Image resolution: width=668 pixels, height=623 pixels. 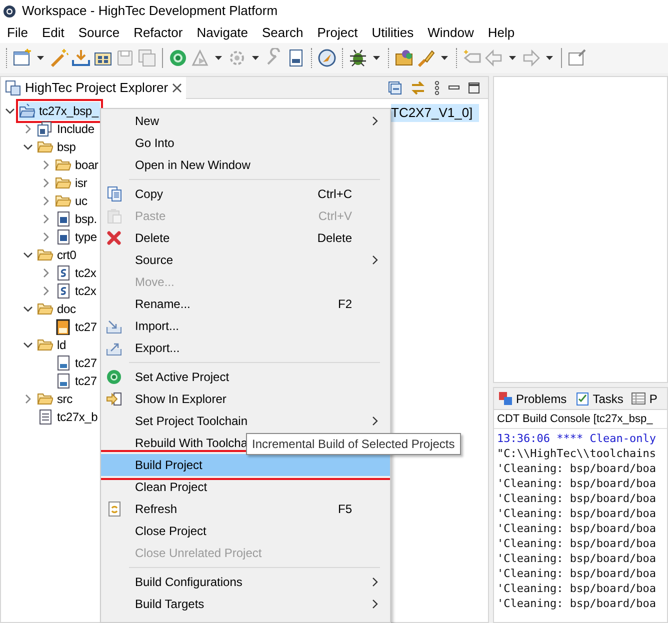 What do you see at coordinates (501, 32) in the screenshot?
I see `menu-item: Help` at bounding box center [501, 32].